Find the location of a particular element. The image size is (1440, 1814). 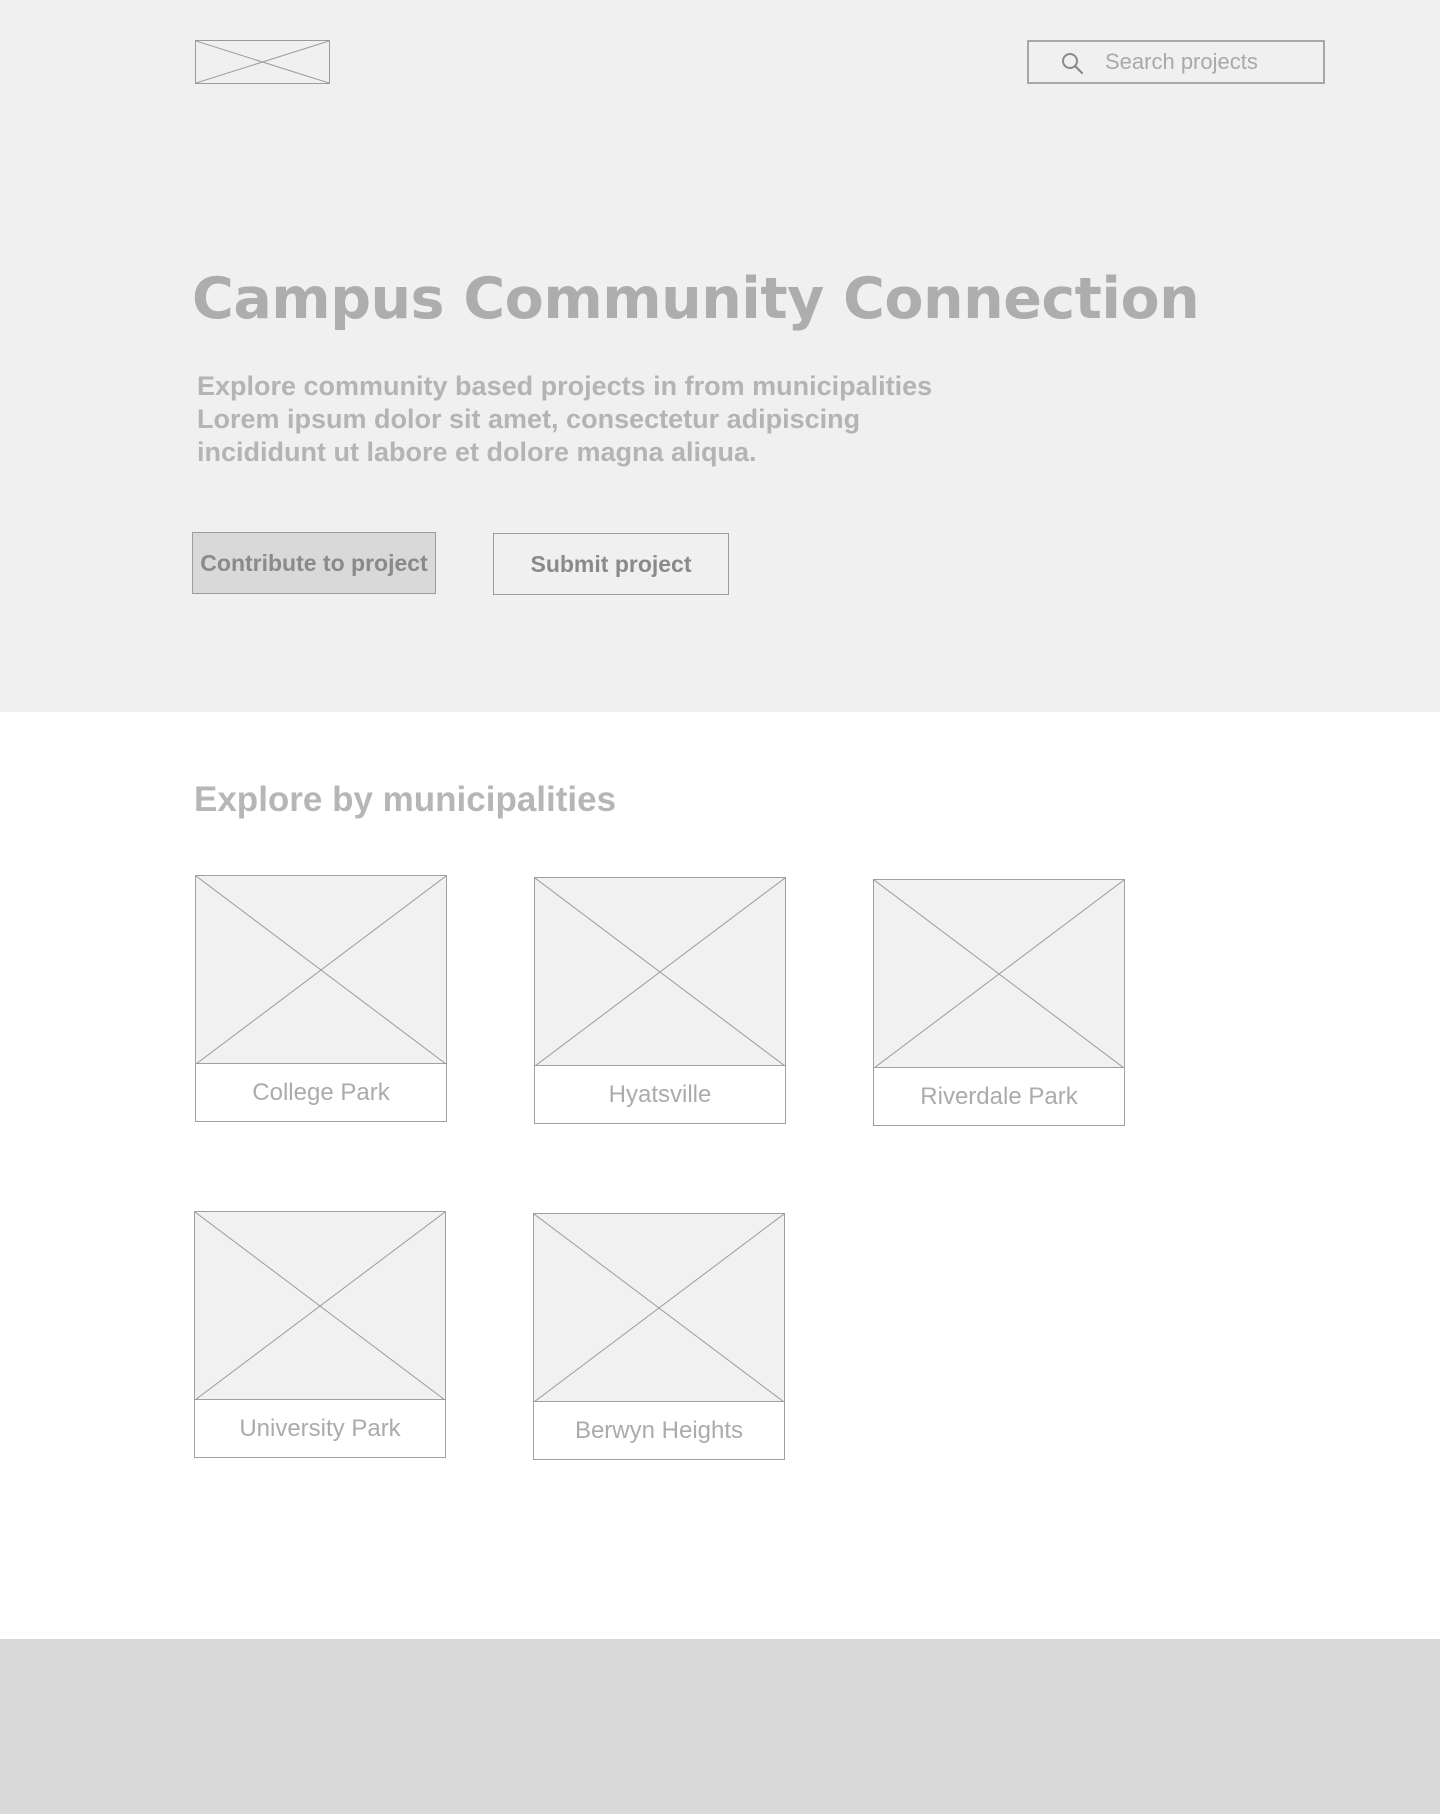

municipality-card-berwyn-heights: Berwyn Heights is located at coordinates (659, 1336).